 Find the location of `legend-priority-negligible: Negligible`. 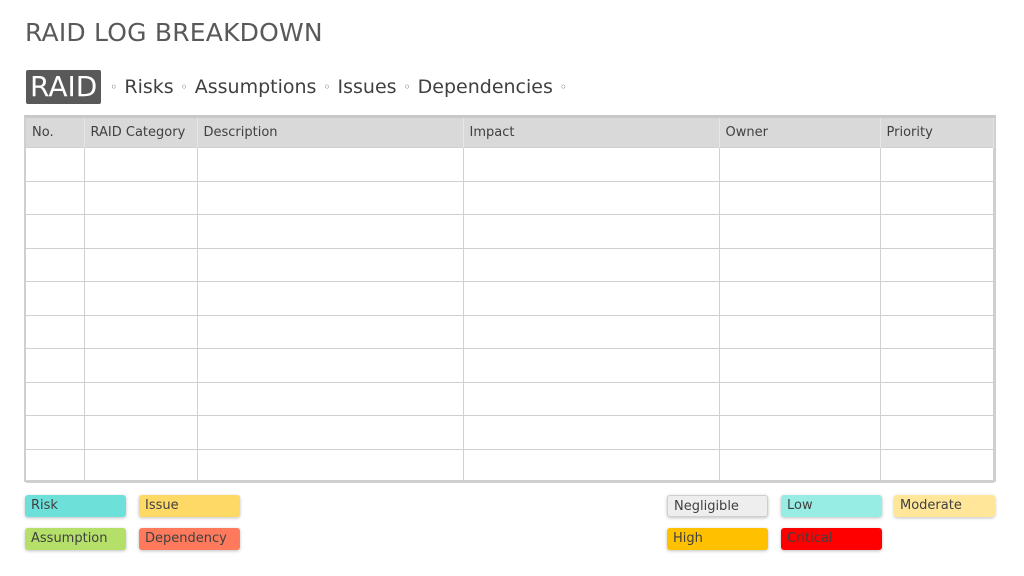

legend-priority-negligible: Negligible is located at coordinates (717, 506).